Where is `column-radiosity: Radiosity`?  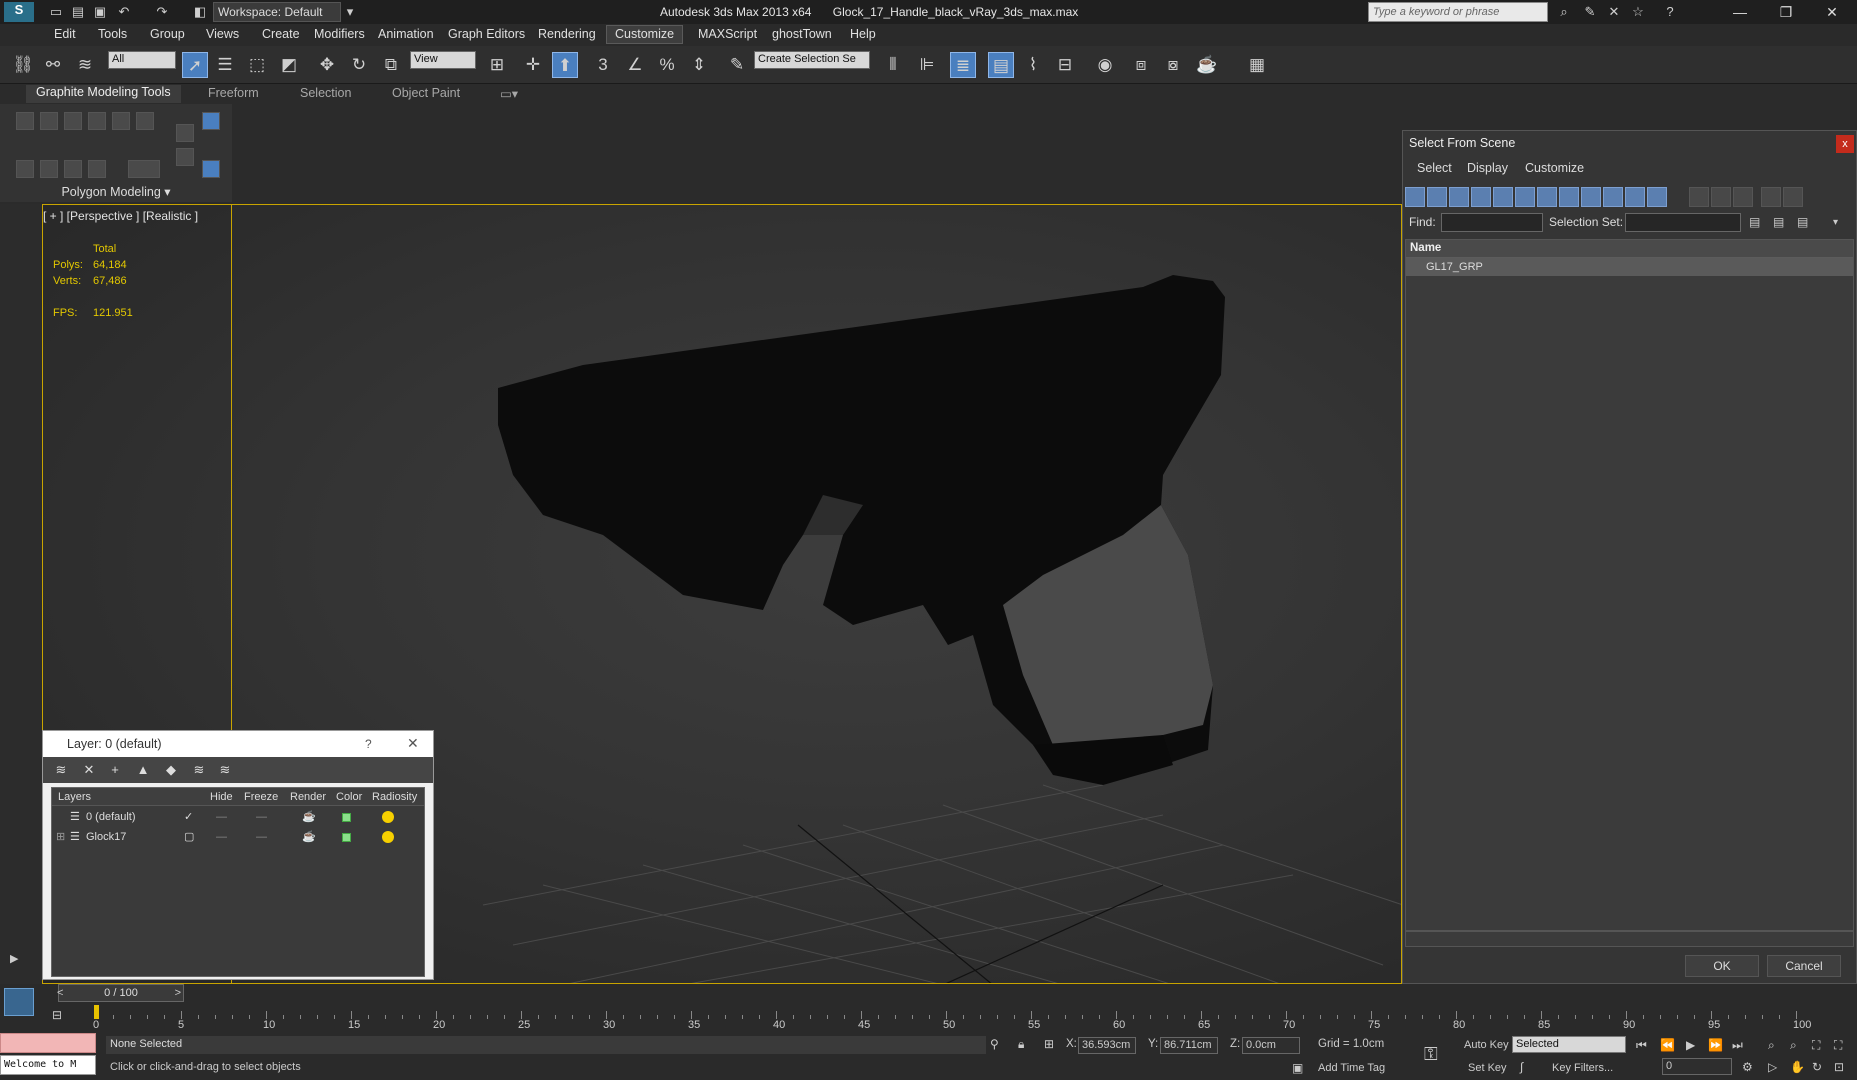 column-radiosity: Radiosity is located at coordinates (394, 797).